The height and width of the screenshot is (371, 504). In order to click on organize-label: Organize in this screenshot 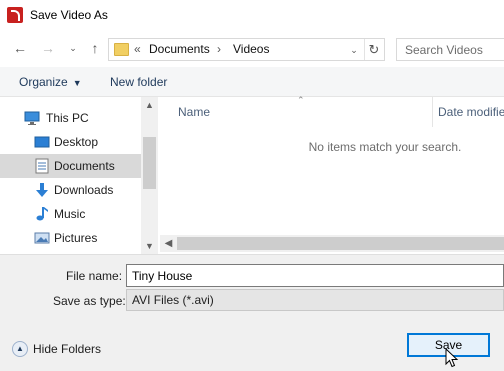, I will do `click(43, 82)`.